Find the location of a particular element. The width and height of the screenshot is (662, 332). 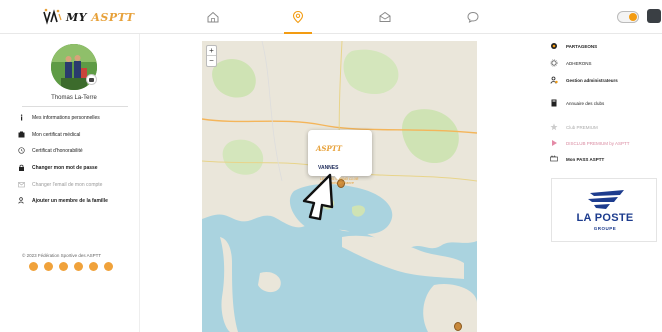

pass-icon is located at coordinates (554, 159).